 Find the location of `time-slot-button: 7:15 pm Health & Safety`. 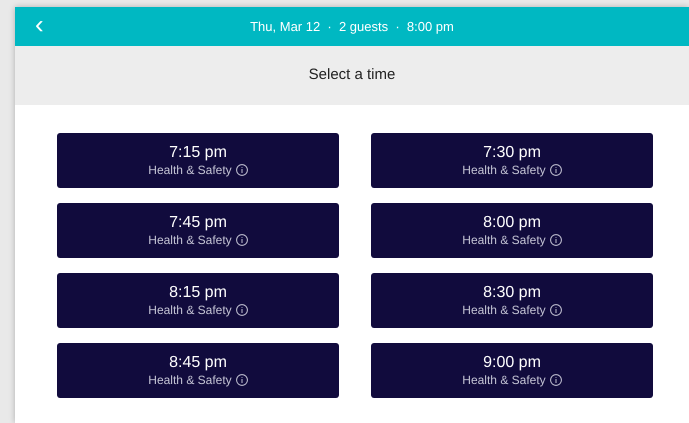

time-slot-button: 7:15 pm Health & Safety is located at coordinates (198, 160).